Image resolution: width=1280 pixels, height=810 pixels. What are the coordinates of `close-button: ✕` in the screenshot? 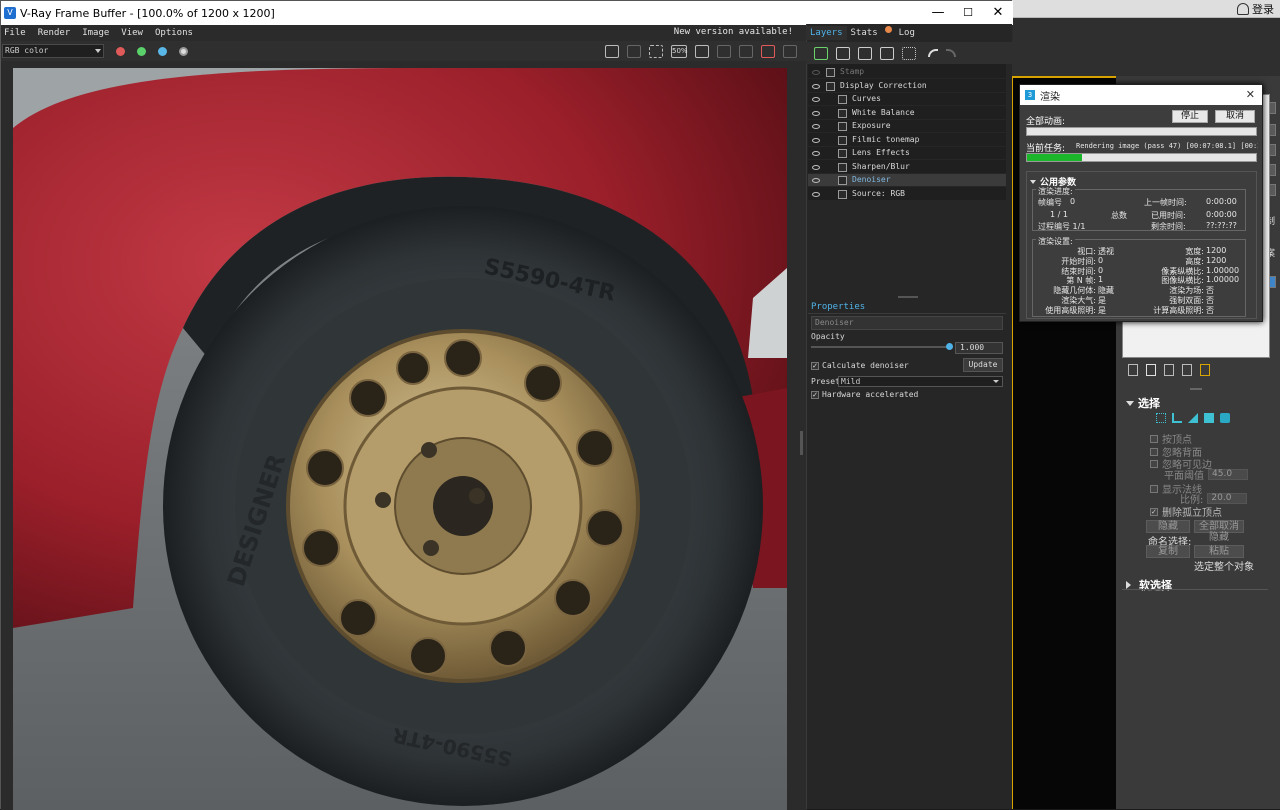 It's located at (998, 13).